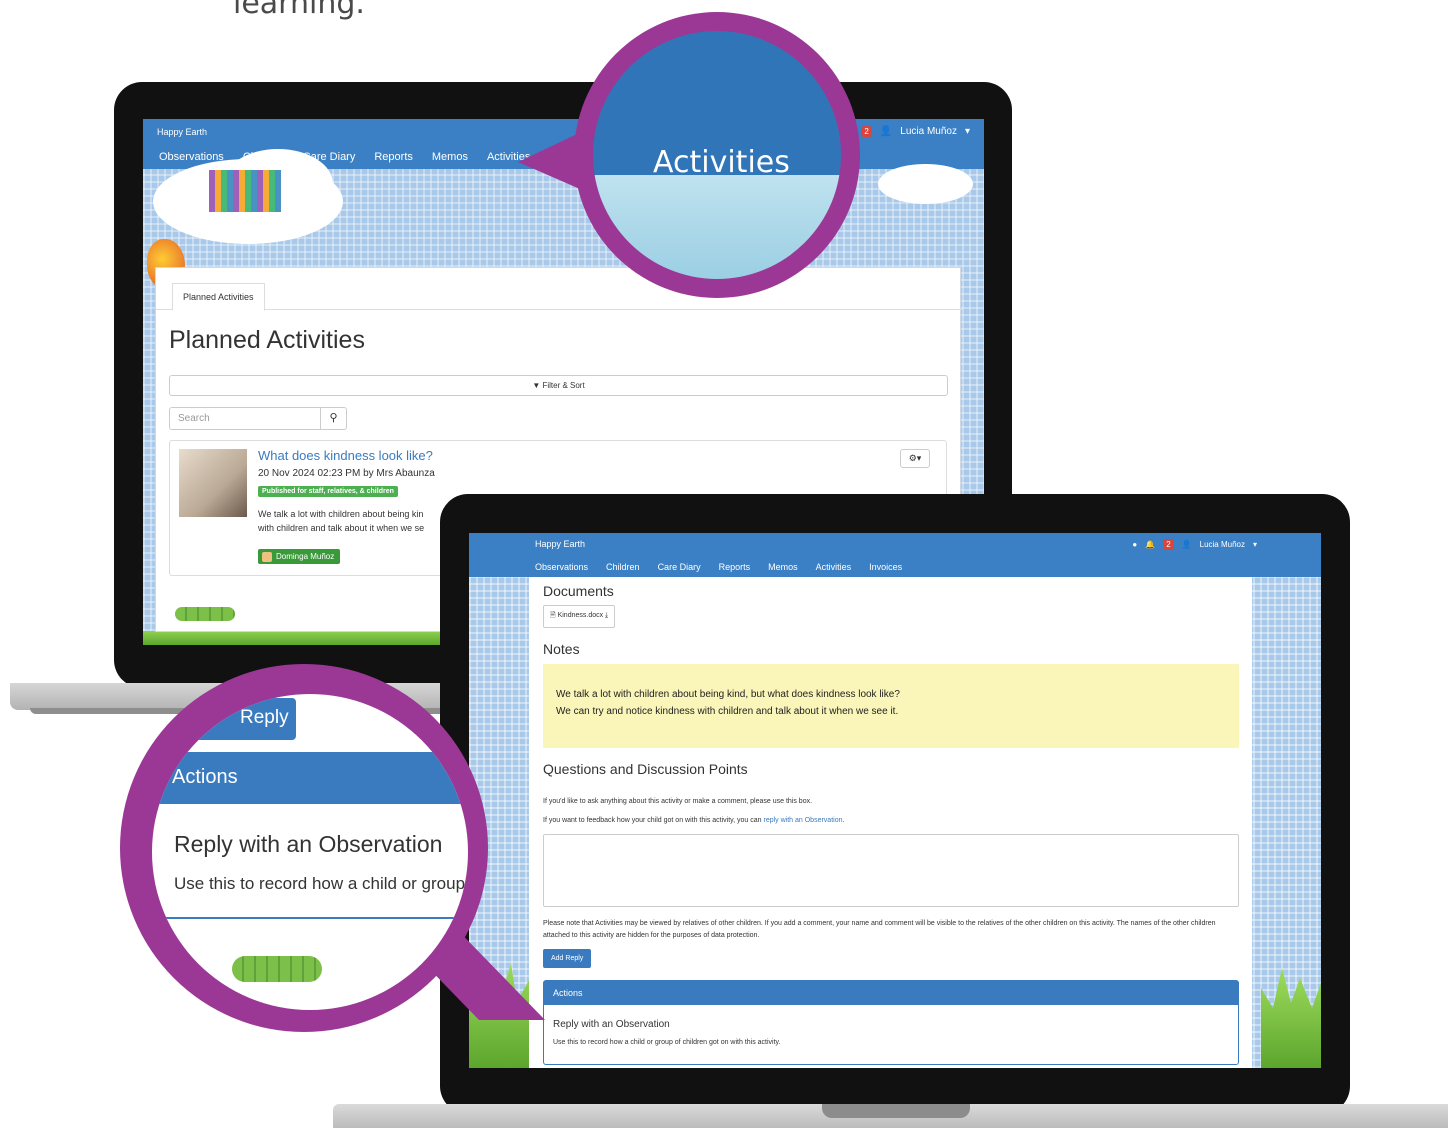  What do you see at coordinates (925, 184) in the screenshot?
I see `cloud-decoration` at bounding box center [925, 184].